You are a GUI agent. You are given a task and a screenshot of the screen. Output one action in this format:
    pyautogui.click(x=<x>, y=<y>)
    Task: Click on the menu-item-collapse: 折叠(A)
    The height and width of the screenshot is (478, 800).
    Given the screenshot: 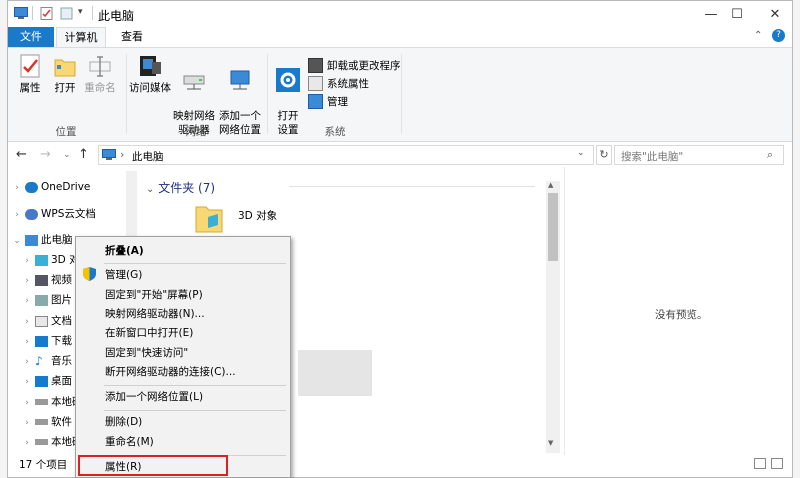 What is the action you would take?
    pyautogui.click(x=183, y=251)
    